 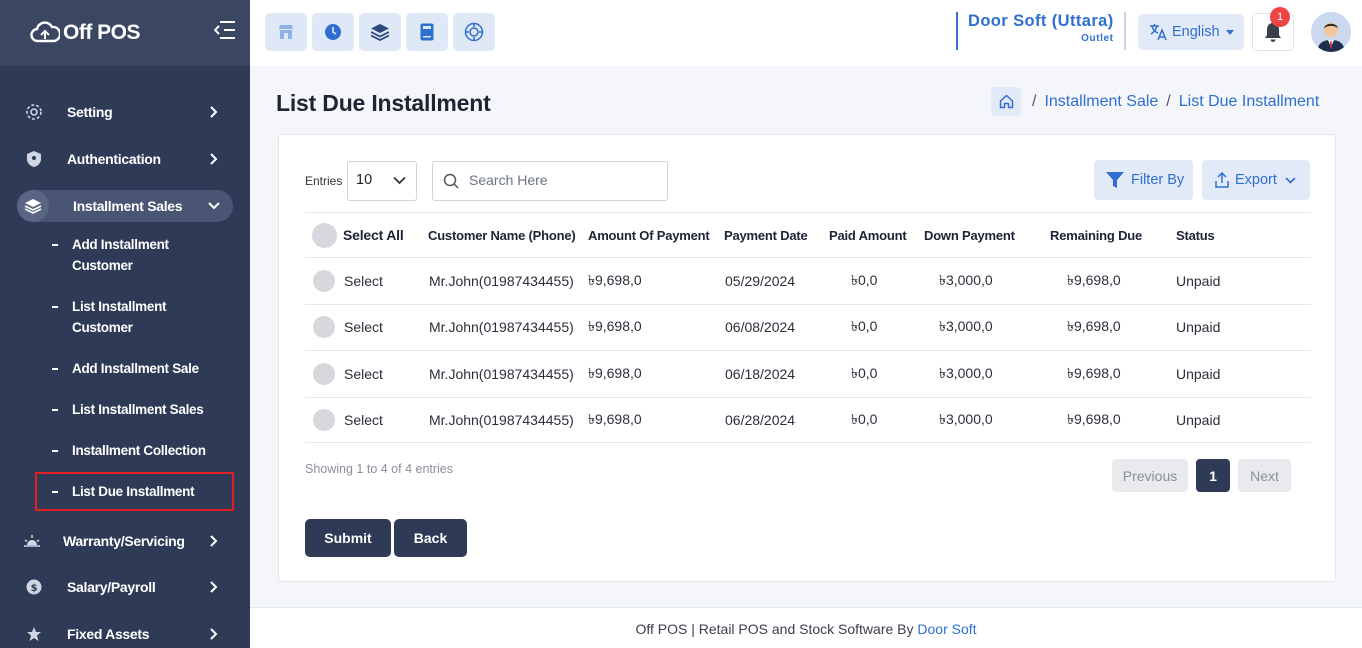 I want to click on submenu-item-add-installment-sale: Add Installment Sale, so click(x=125, y=368).